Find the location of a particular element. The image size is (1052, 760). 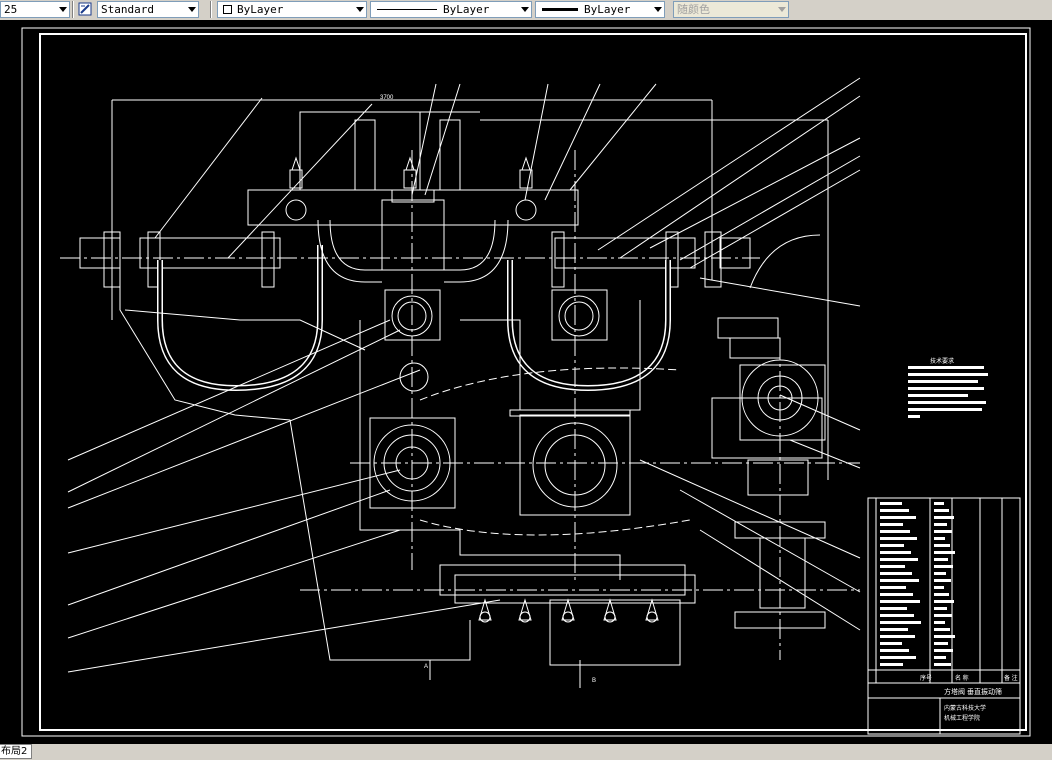

text-style-icon is located at coordinates (86, 9).